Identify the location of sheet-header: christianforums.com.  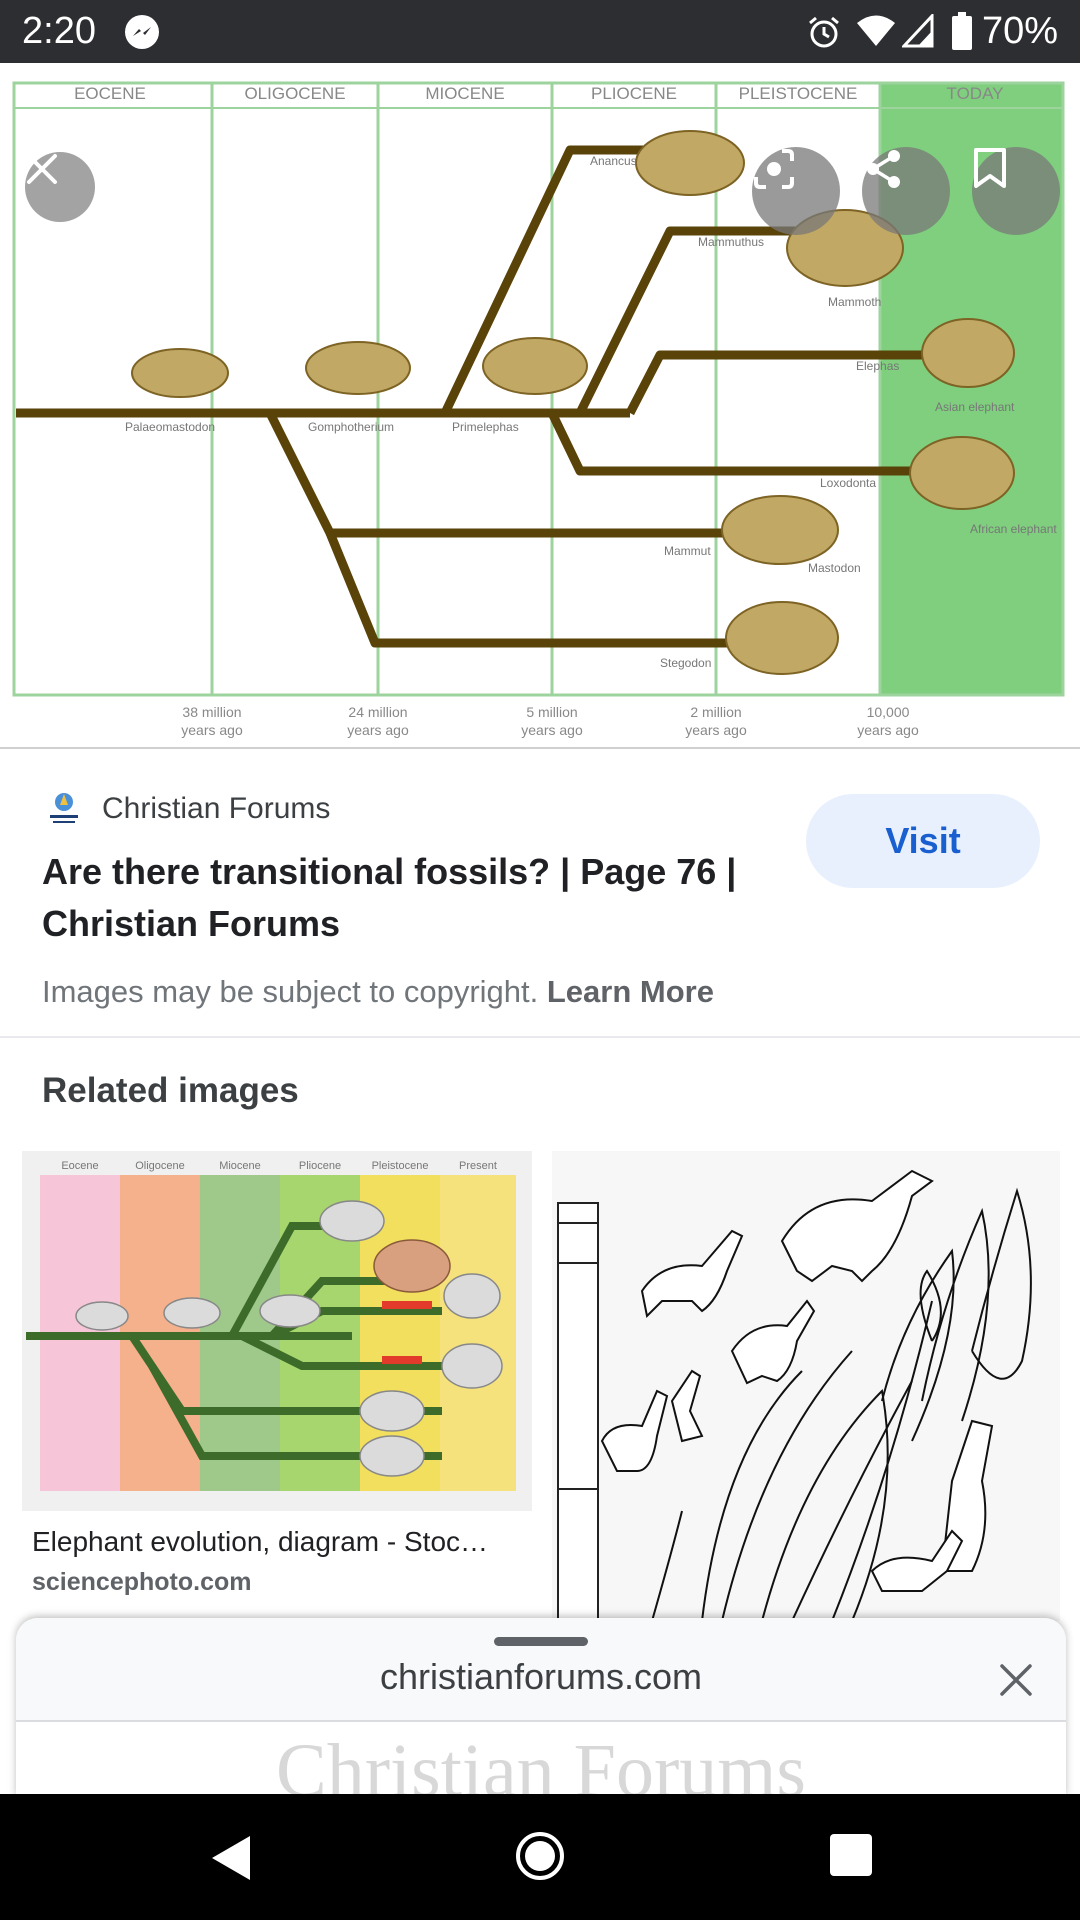
(541, 1670).